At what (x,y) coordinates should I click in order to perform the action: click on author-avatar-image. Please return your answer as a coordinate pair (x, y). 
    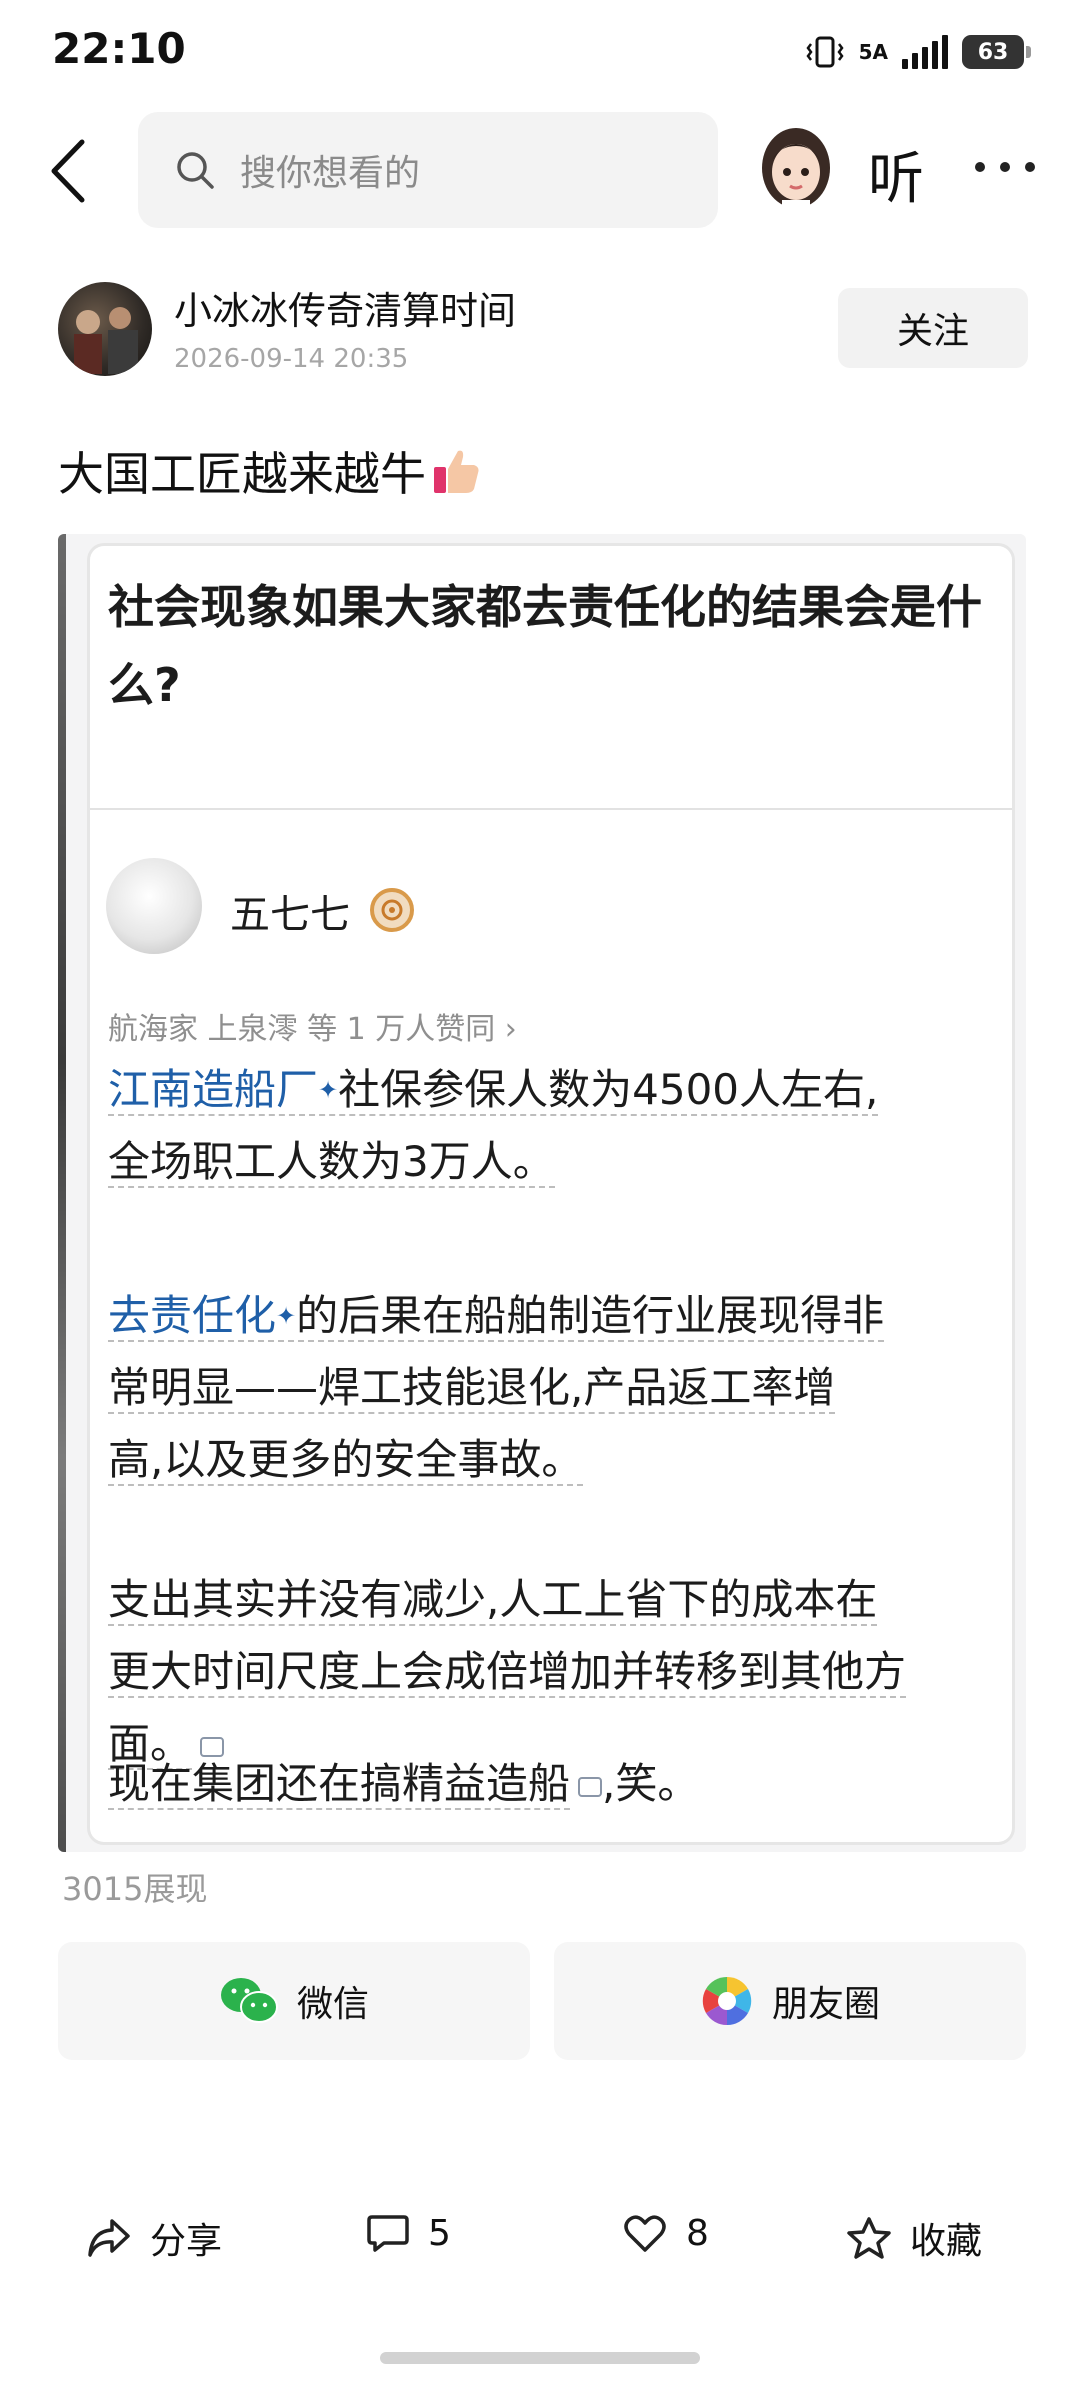
    Looking at the image, I should click on (106, 340).